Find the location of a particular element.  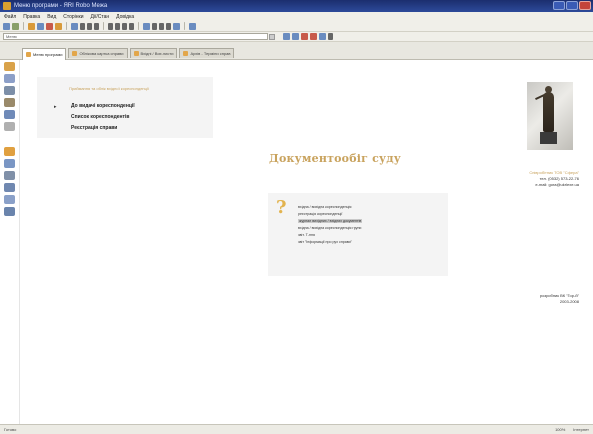

grid-icon is located at coordinates (146, 26).